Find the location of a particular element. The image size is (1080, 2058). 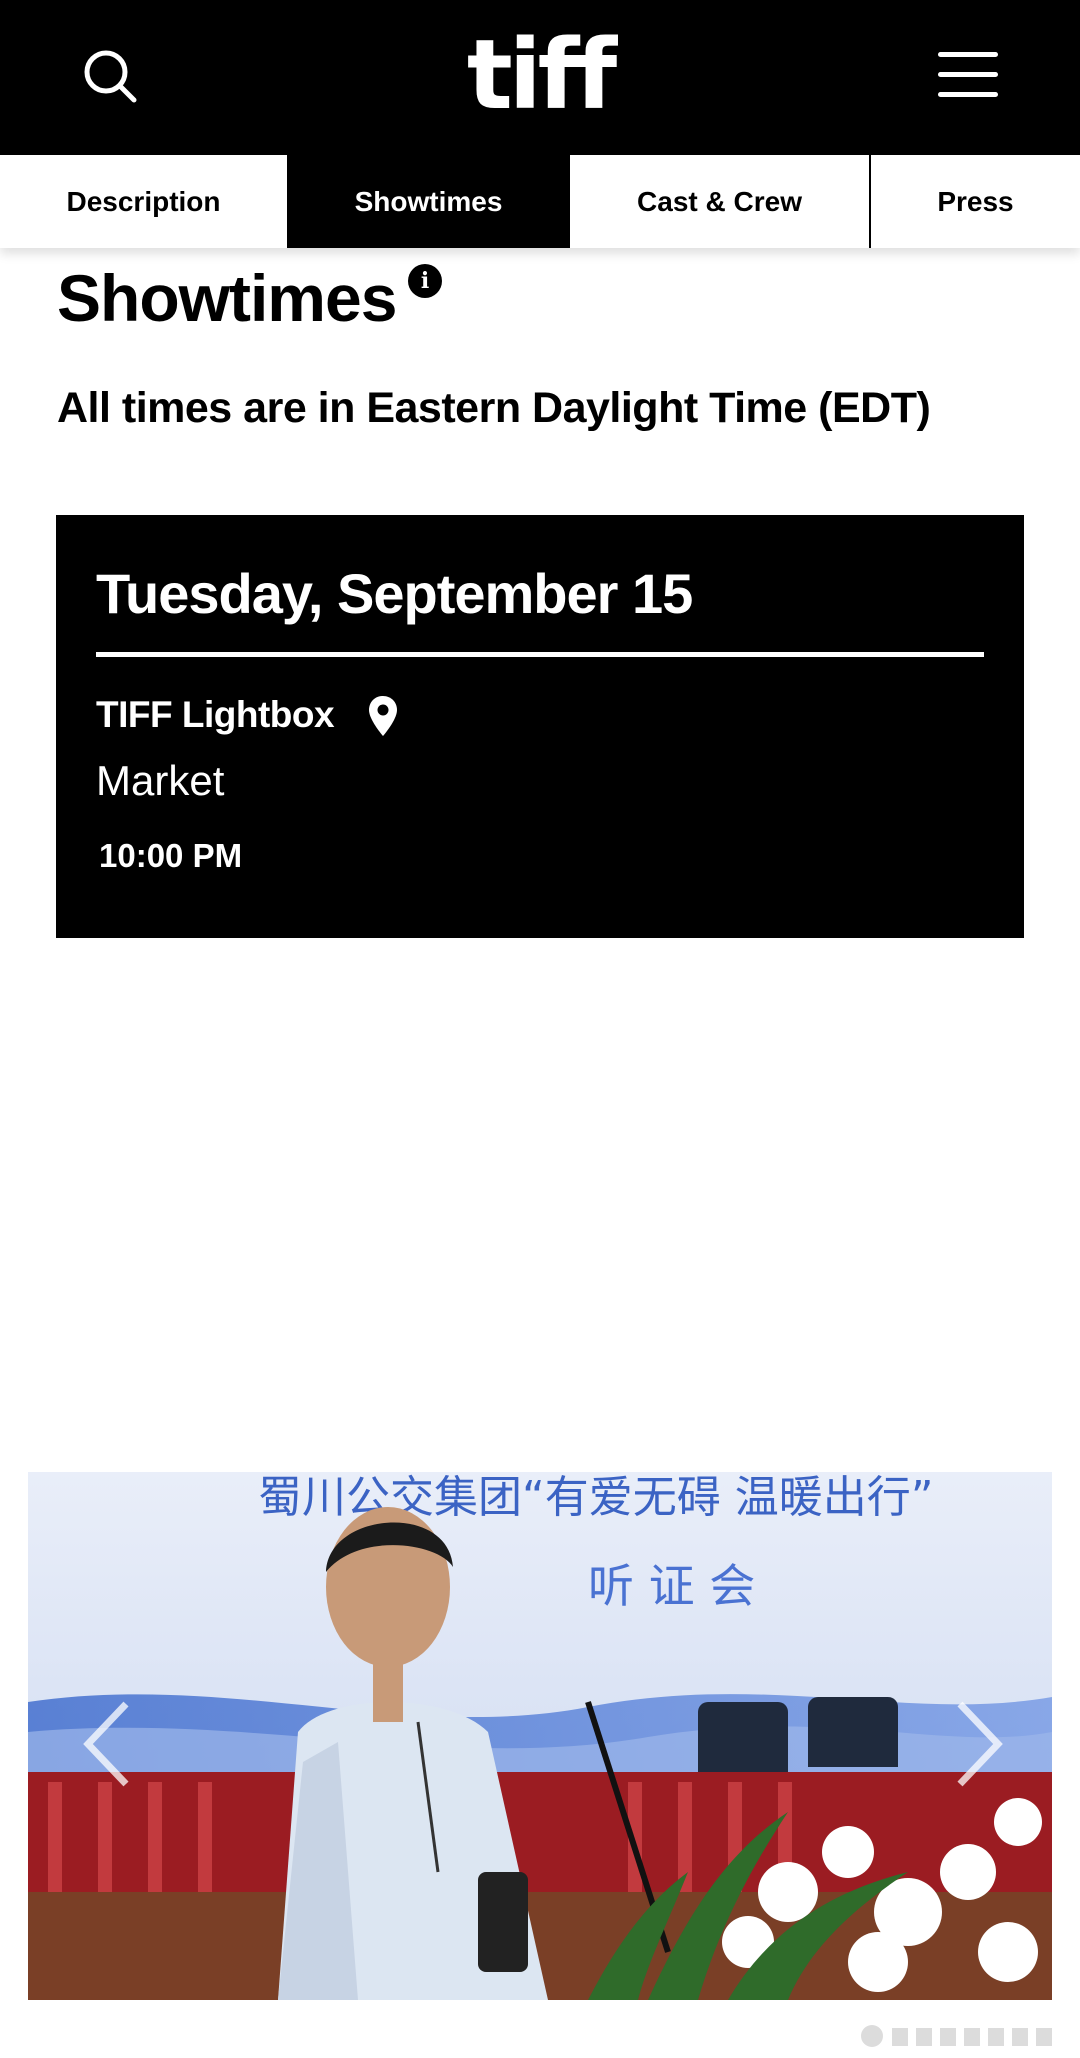

svg-text: 听 证 会 is located at coordinates (671, 1586).